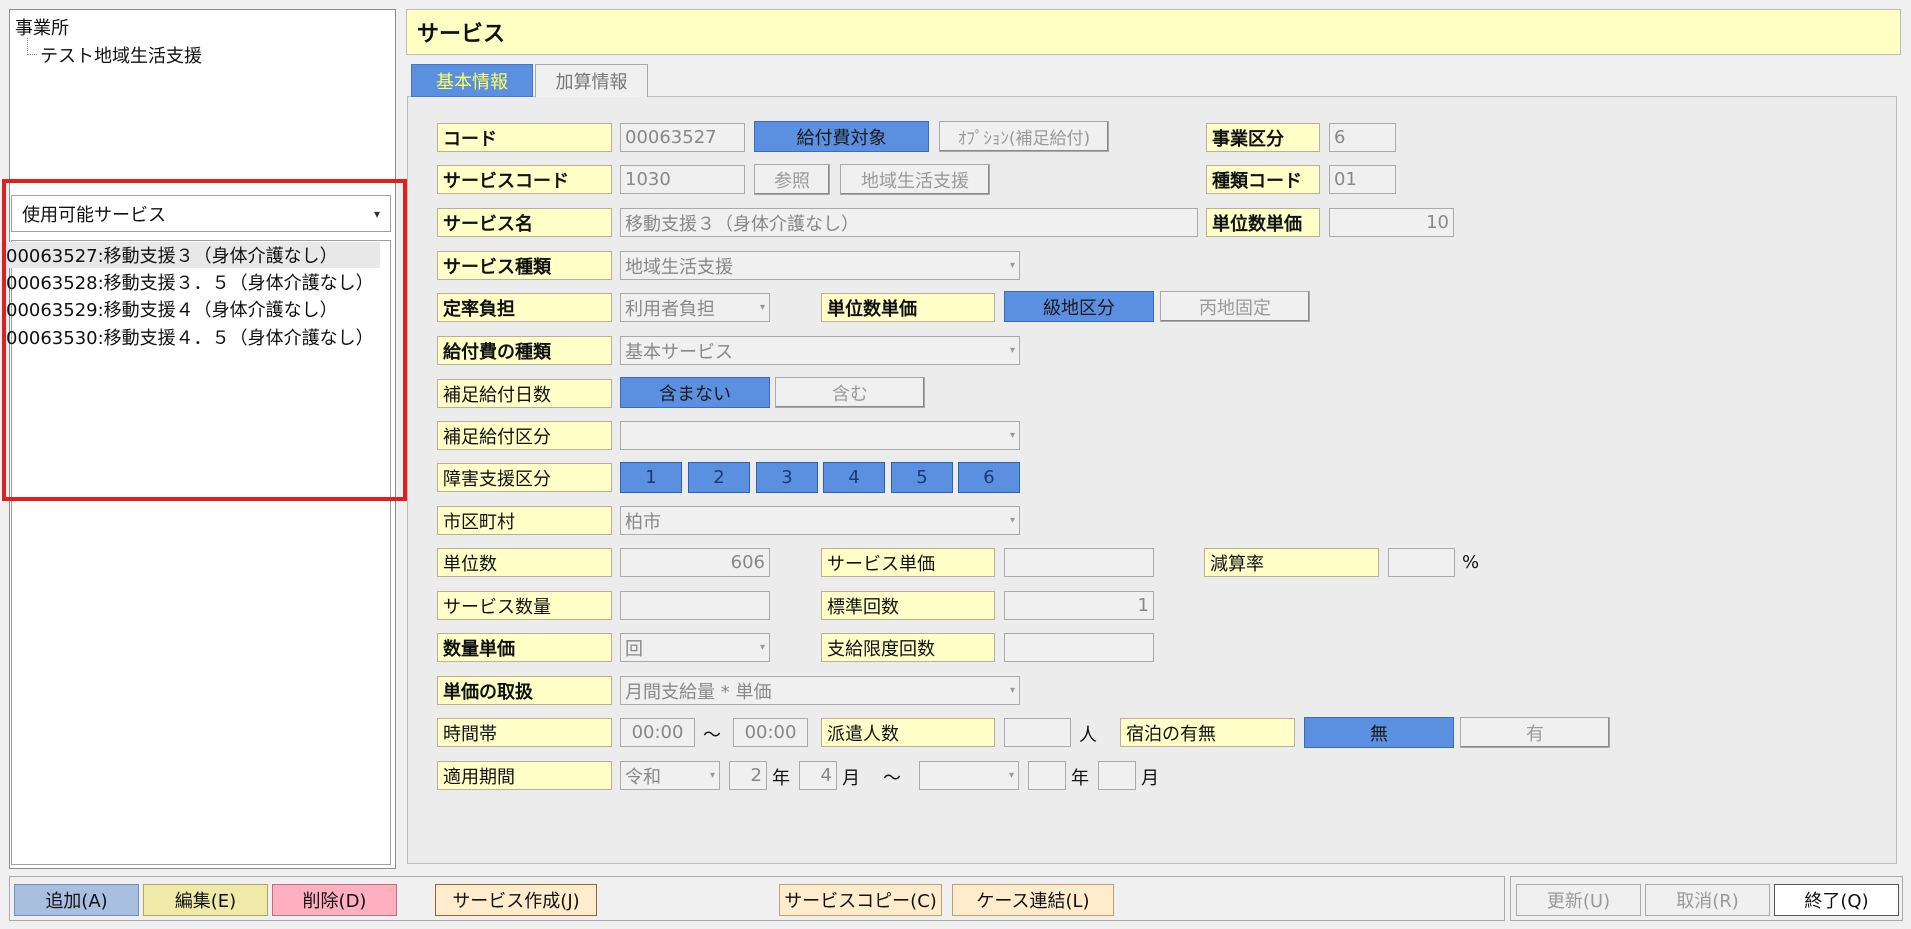 The image size is (1911, 929). What do you see at coordinates (698, 692) in the screenshot?
I see `tanka-toriatsukai-value: 月間支給量 * 単価` at bounding box center [698, 692].